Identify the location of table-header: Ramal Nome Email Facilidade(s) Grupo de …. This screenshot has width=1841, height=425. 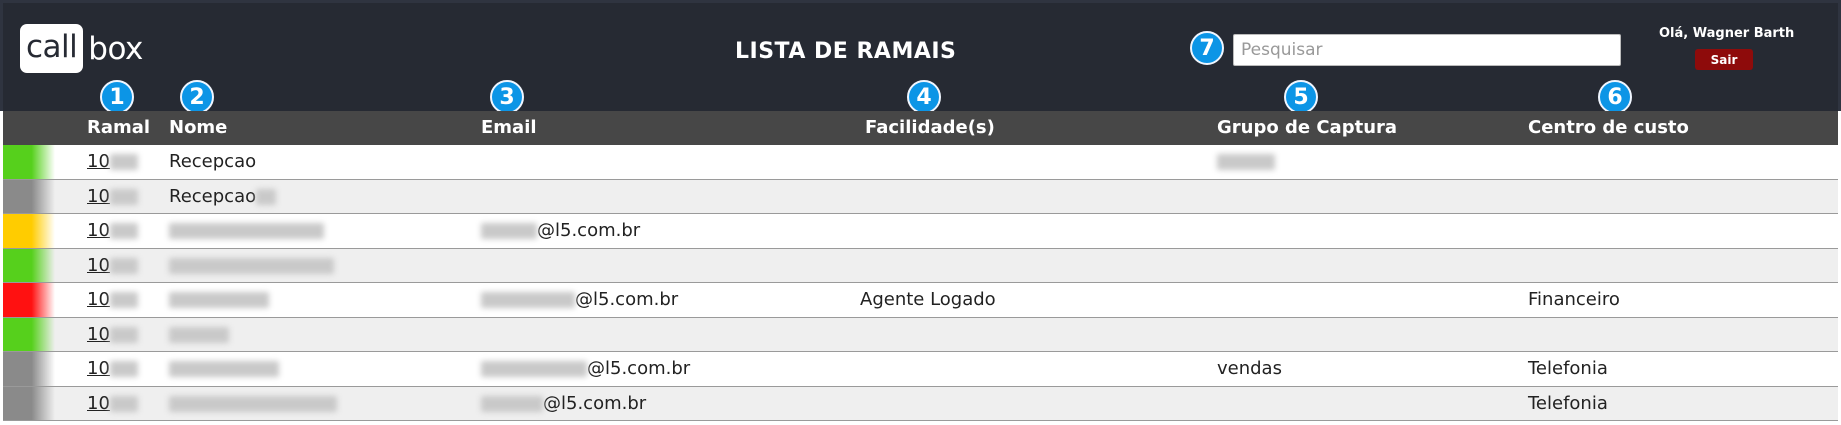
(920, 128).